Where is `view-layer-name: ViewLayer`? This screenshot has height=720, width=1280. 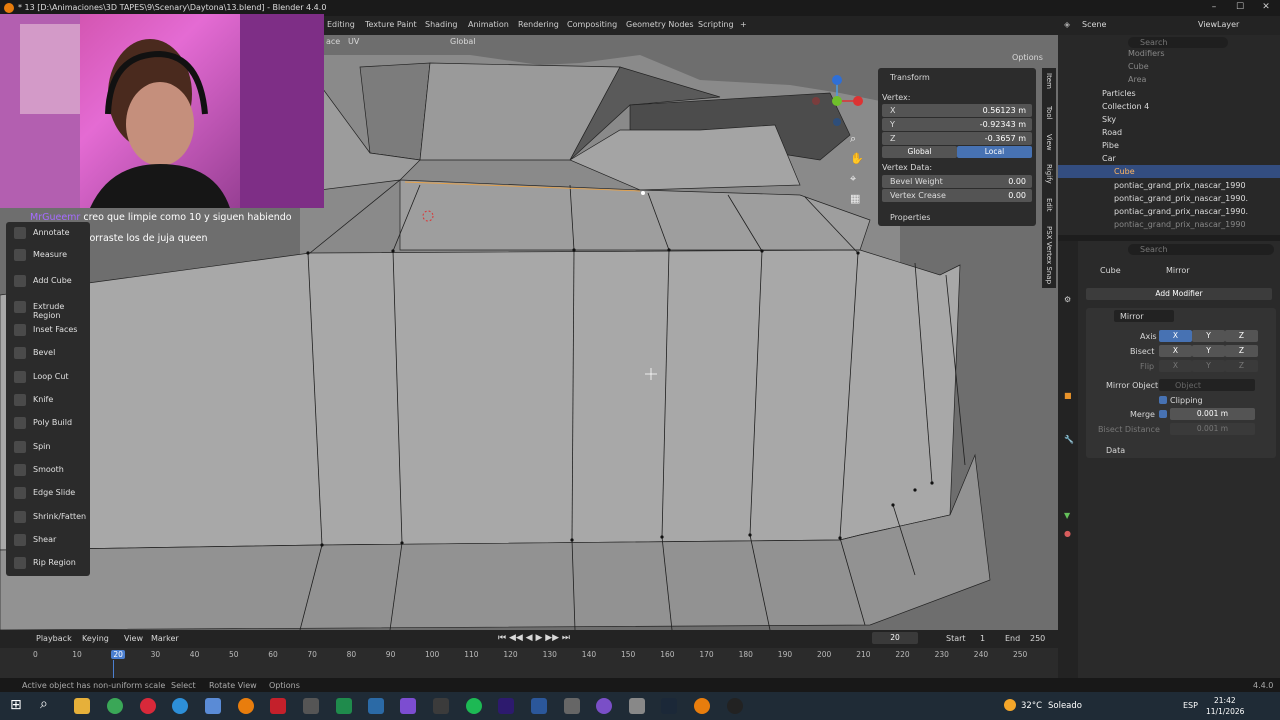 view-layer-name: ViewLayer is located at coordinates (1218, 24).